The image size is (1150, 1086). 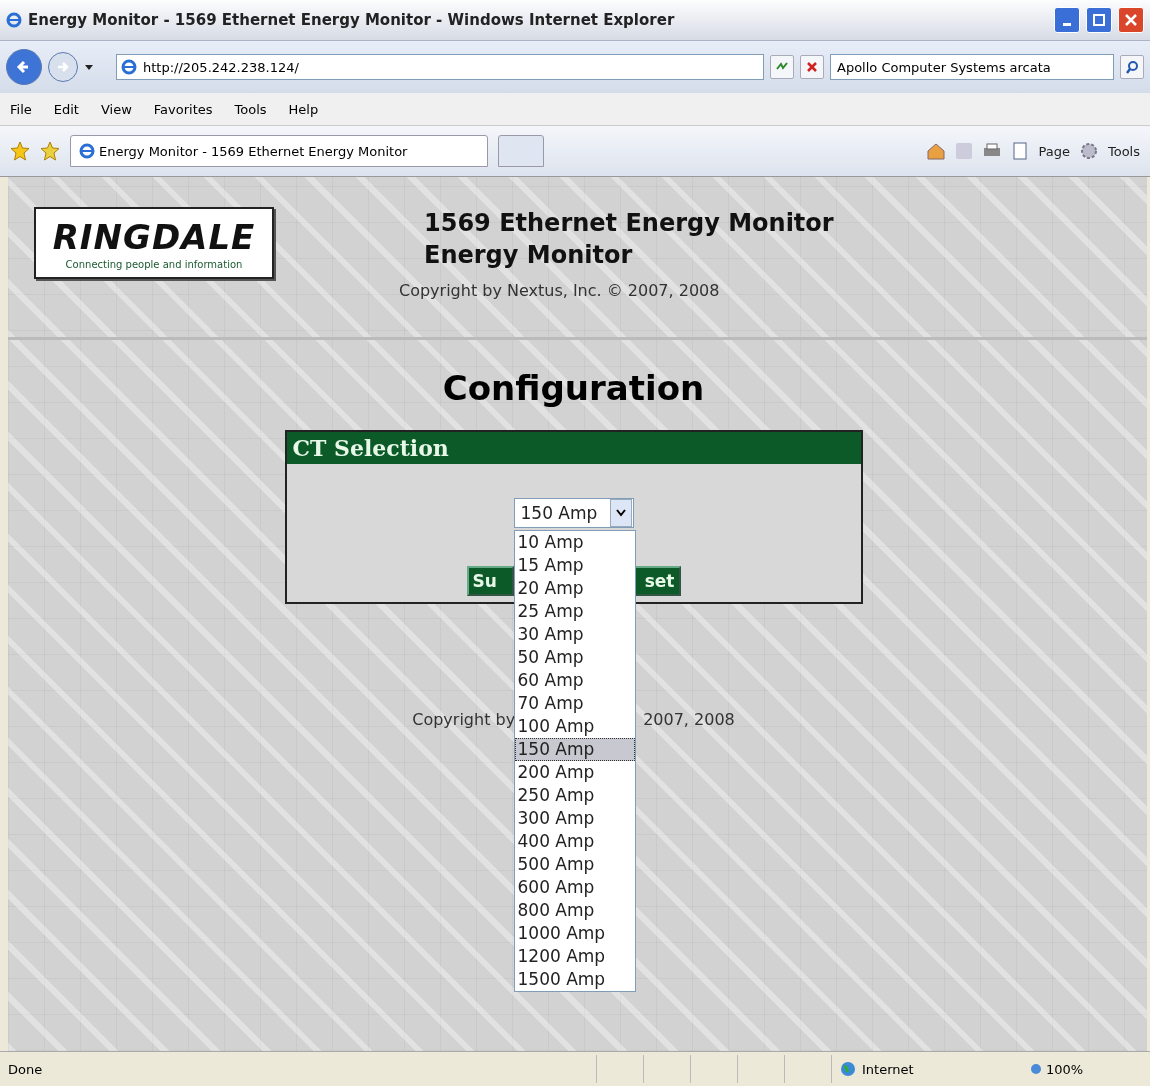 I want to click on dropdown-option: 800 Amp, so click(x=574, y=910).